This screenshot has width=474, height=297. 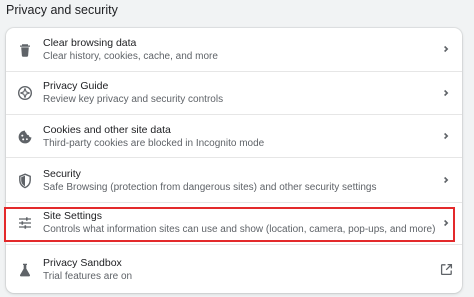 What do you see at coordinates (25, 137) in the screenshot?
I see `cookie-icon` at bounding box center [25, 137].